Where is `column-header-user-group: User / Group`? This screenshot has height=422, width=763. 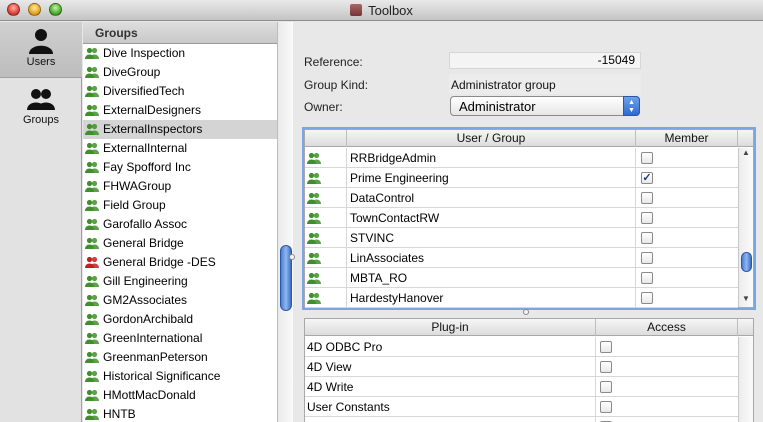 column-header-user-group: User / Group is located at coordinates (491, 138).